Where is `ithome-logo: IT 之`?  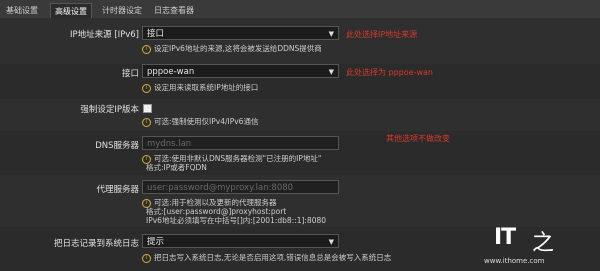
ithome-logo: IT 之 is located at coordinates (538, 240).